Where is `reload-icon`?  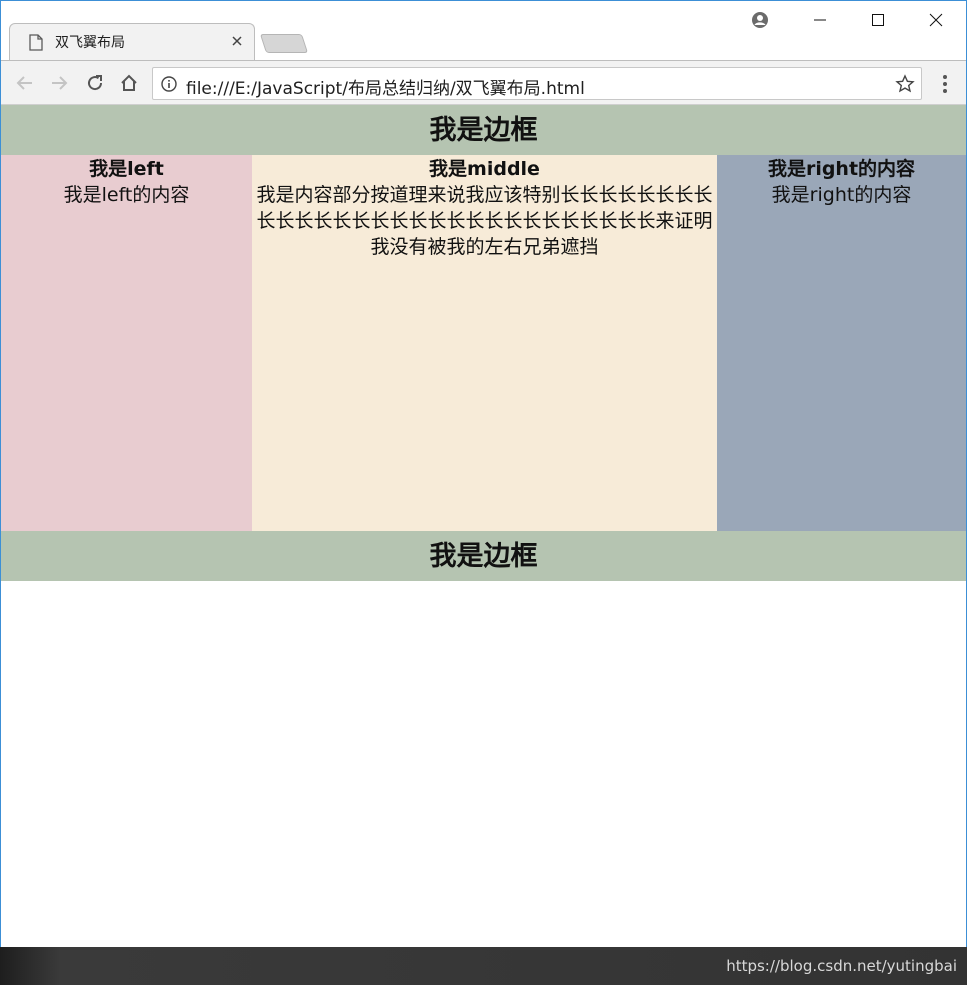 reload-icon is located at coordinates (95, 83).